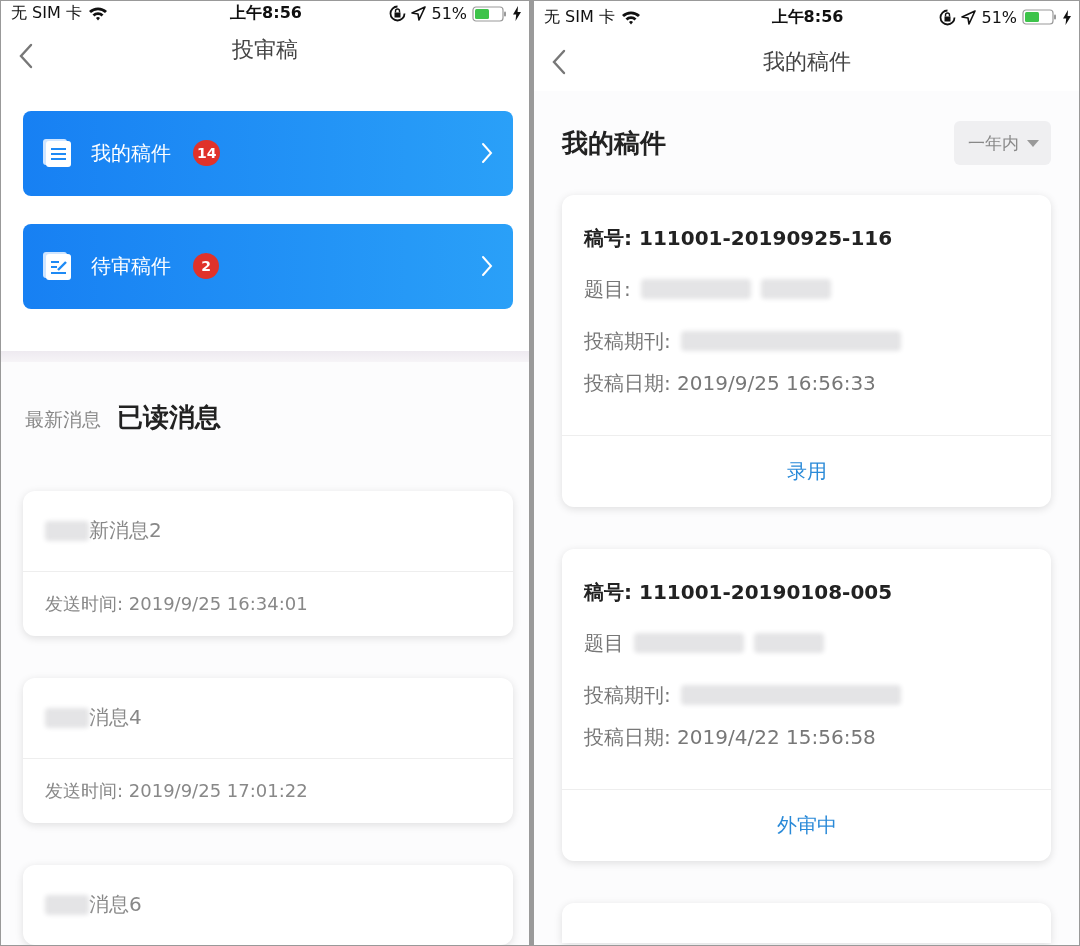 The height and width of the screenshot is (946, 1080). Describe the element at coordinates (268, 905) in the screenshot. I see `message-card: 消息6` at that location.